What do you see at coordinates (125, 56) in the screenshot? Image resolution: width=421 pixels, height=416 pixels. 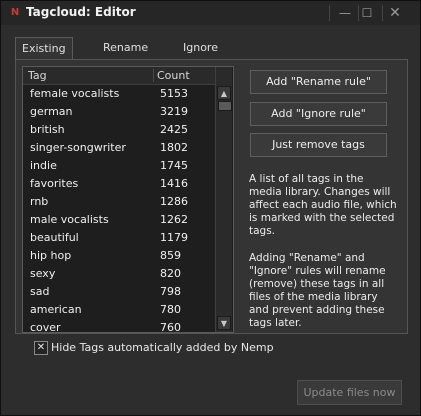 I see `tab-rename-rules: Rename rules` at bounding box center [125, 56].